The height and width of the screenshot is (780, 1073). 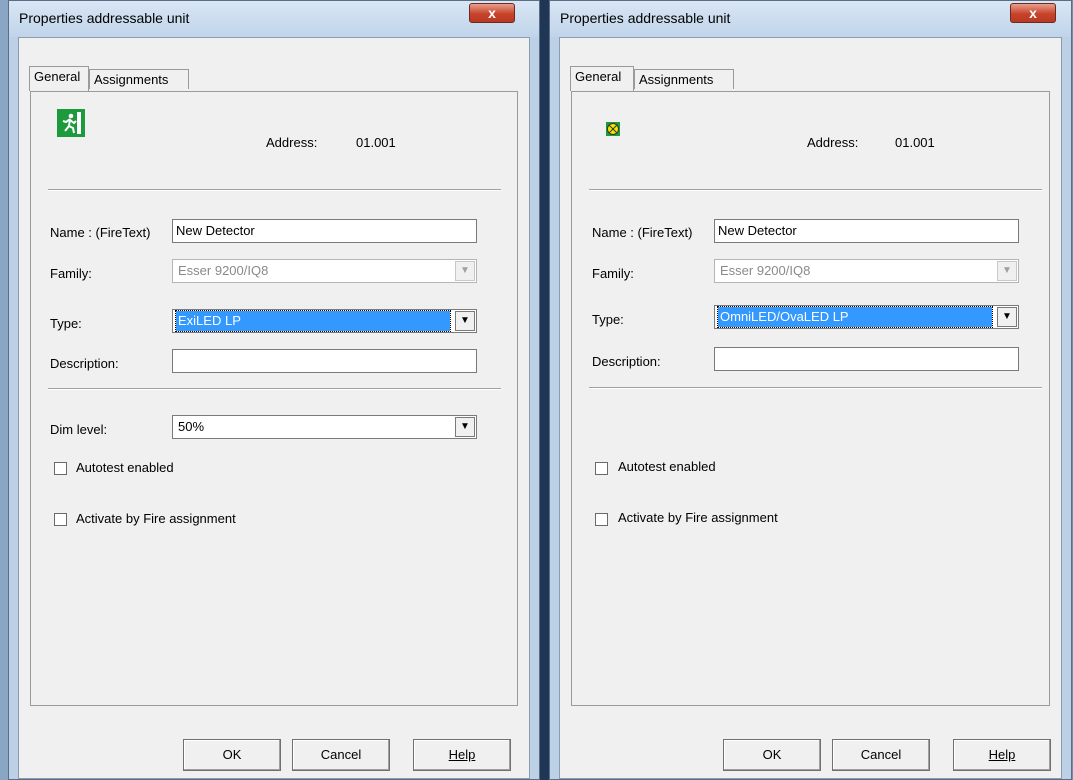 I want to click on background-window-edge, so click(x=4, y=390).